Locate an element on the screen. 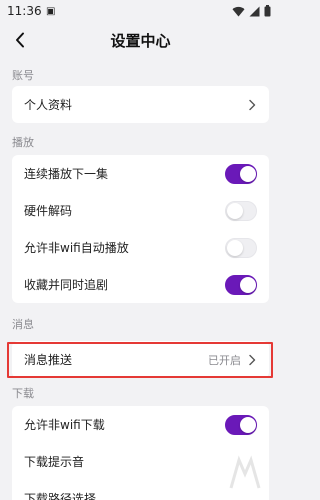 This screenshot has width=320, height=500. autoplay-next-toggle is located at coordinates (241, 173).